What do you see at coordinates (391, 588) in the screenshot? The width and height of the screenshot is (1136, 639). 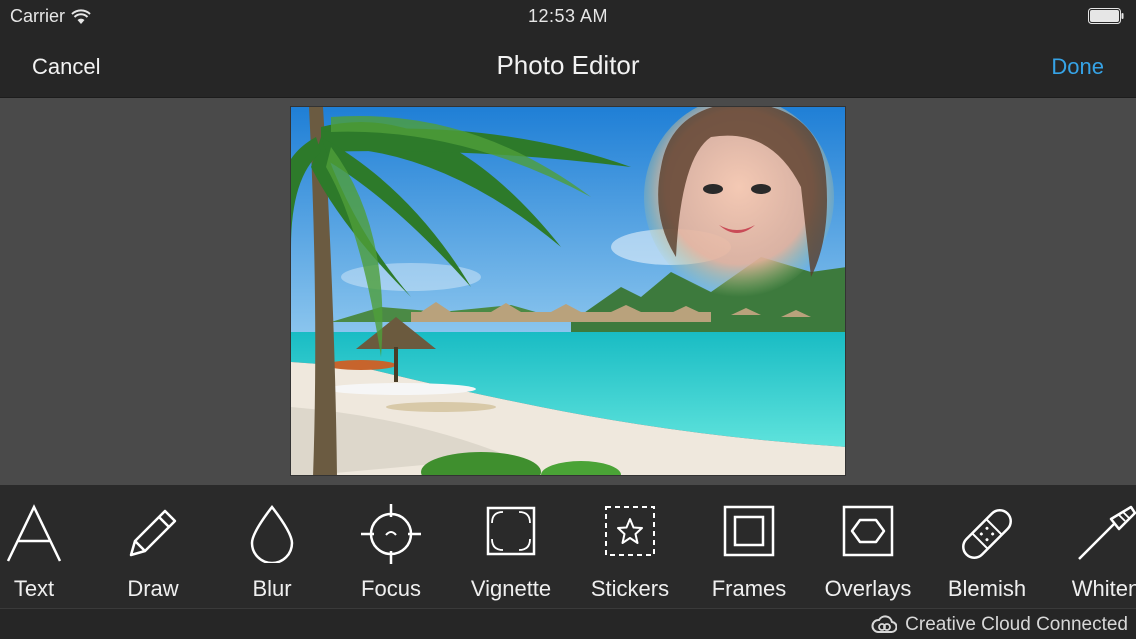 I see `tool-label: Focus` at bounding box center [391, 588].